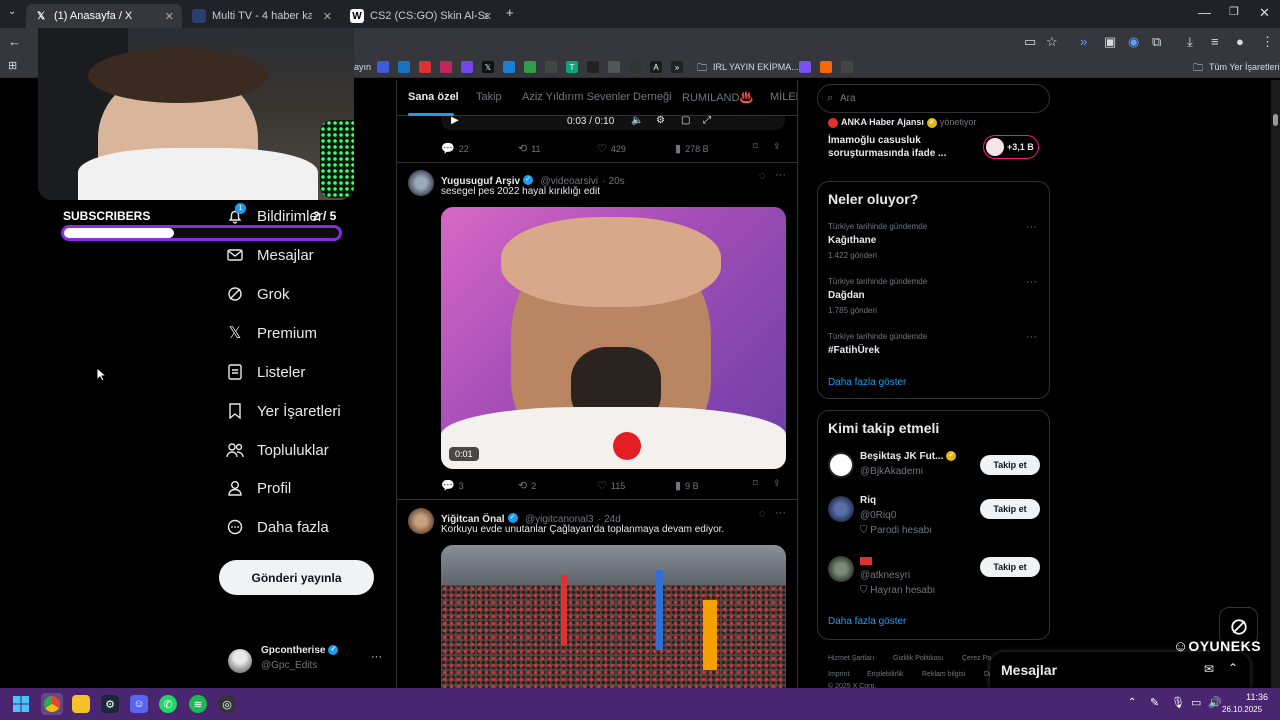  I want to click on expand-icon: ⌃, so click(1233, 668).